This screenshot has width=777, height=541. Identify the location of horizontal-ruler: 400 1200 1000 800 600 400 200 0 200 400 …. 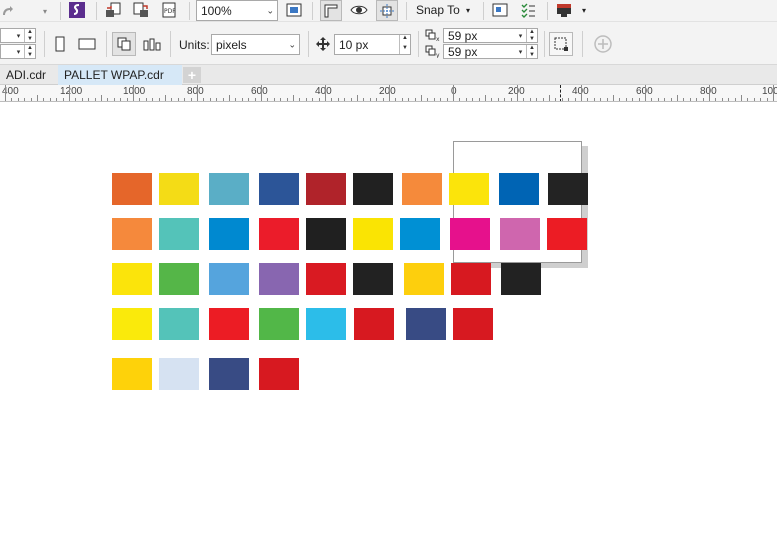
(388, 93).